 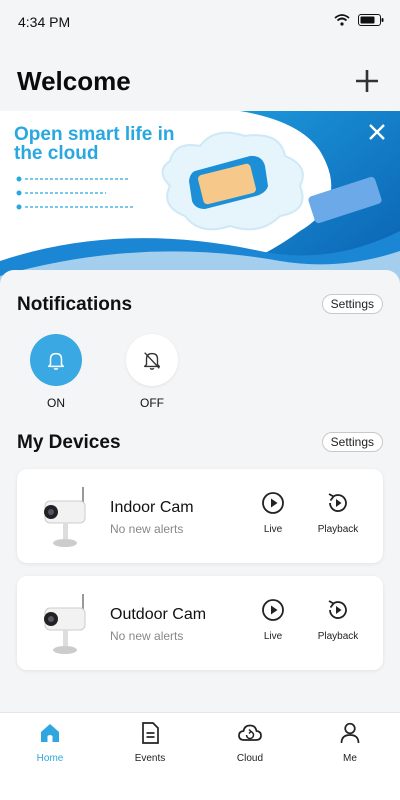 I want to click on notifications-on-toggle: ON, so click(x=56, y=372).